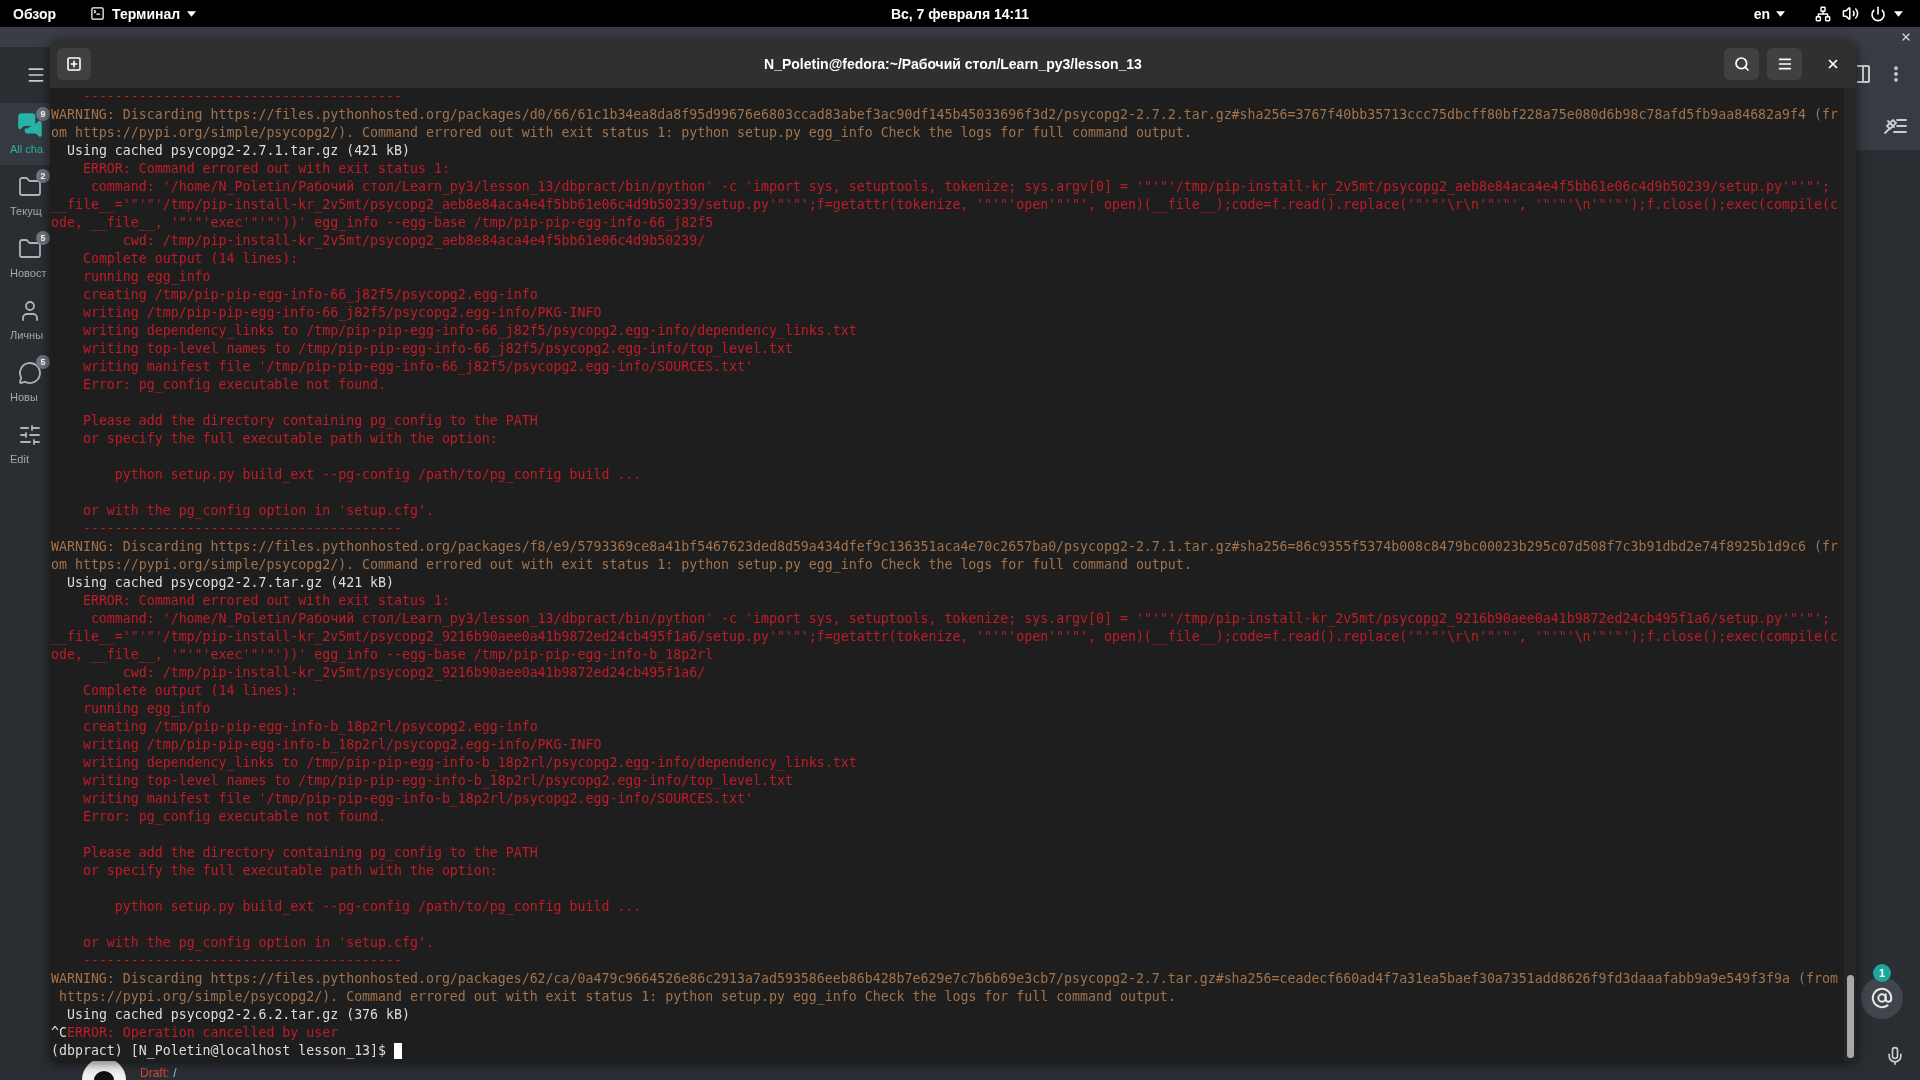  What do you see at coordinates (30, 435) in the screenshot?
I see `sliders-icon` at bounding box center [30, 435].